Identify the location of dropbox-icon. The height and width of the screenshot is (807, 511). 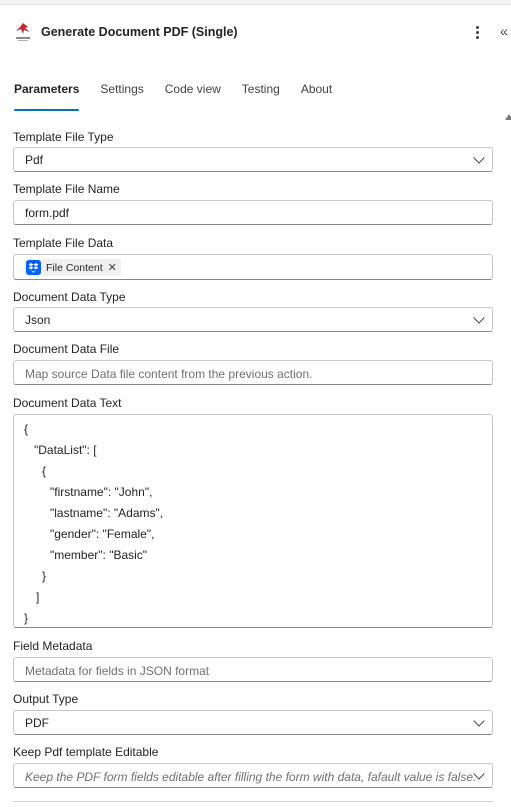
(33, 267).